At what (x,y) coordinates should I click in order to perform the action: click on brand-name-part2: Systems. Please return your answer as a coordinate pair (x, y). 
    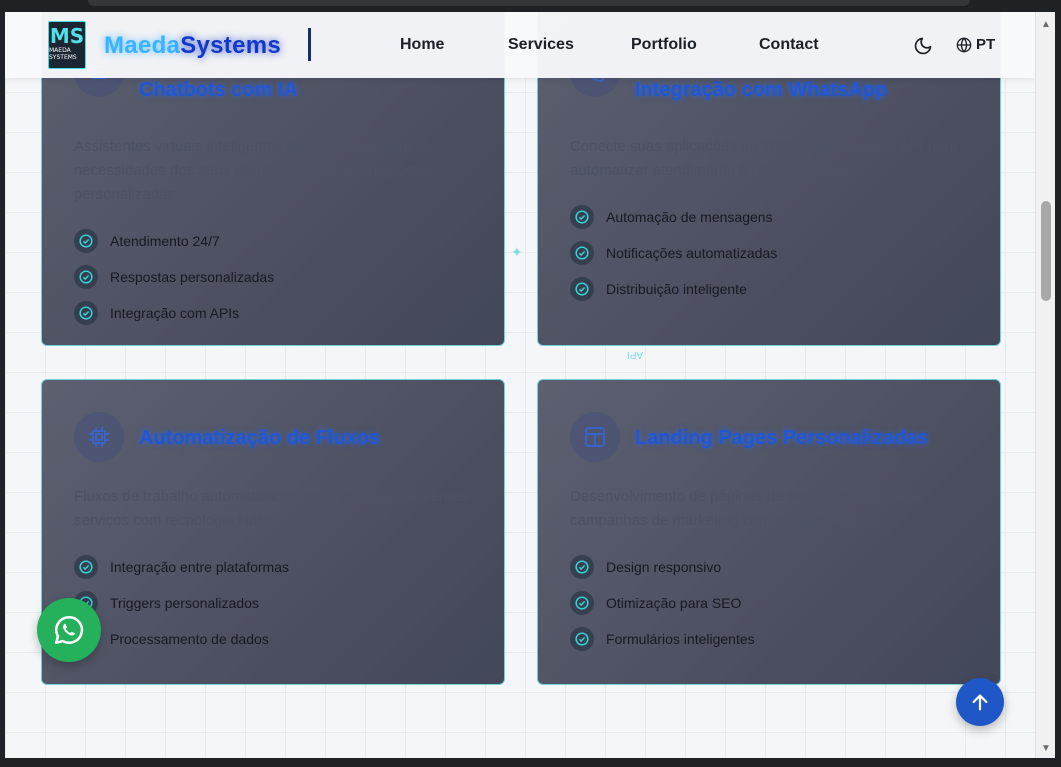
    Looking at the image, I should click on (231, 45).